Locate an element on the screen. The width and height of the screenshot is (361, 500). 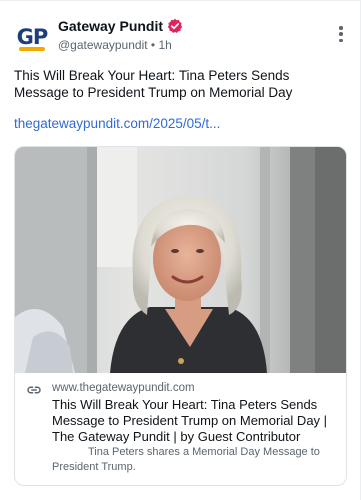
post-time: 1h is located at coordinates (164, 45).